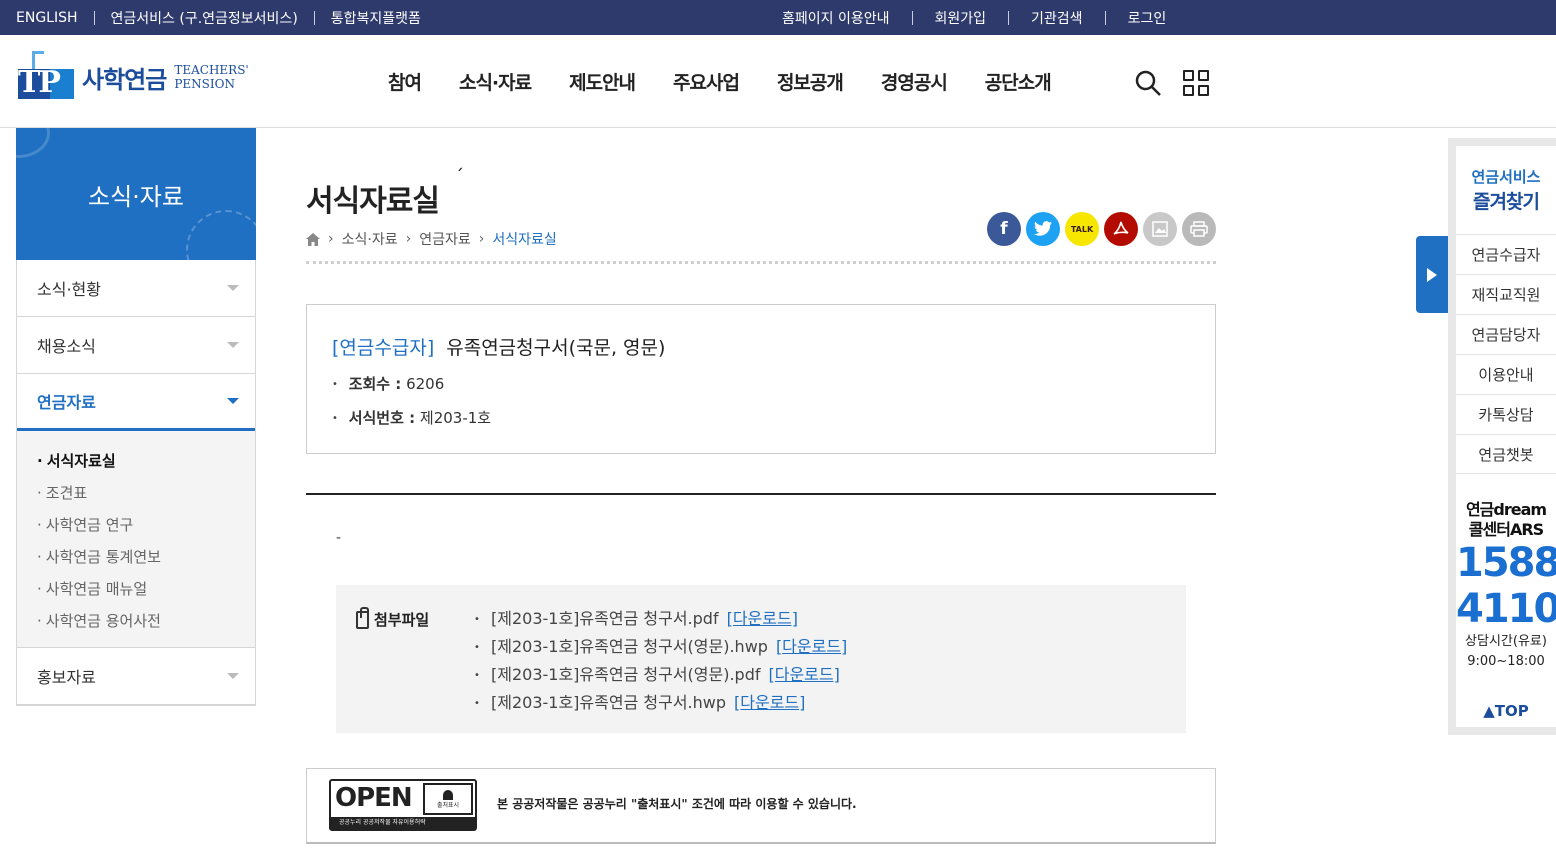 This screenshot has height=859, width=1556. I want to click on sidebar-title: 소식·자료, so click(136, 194).